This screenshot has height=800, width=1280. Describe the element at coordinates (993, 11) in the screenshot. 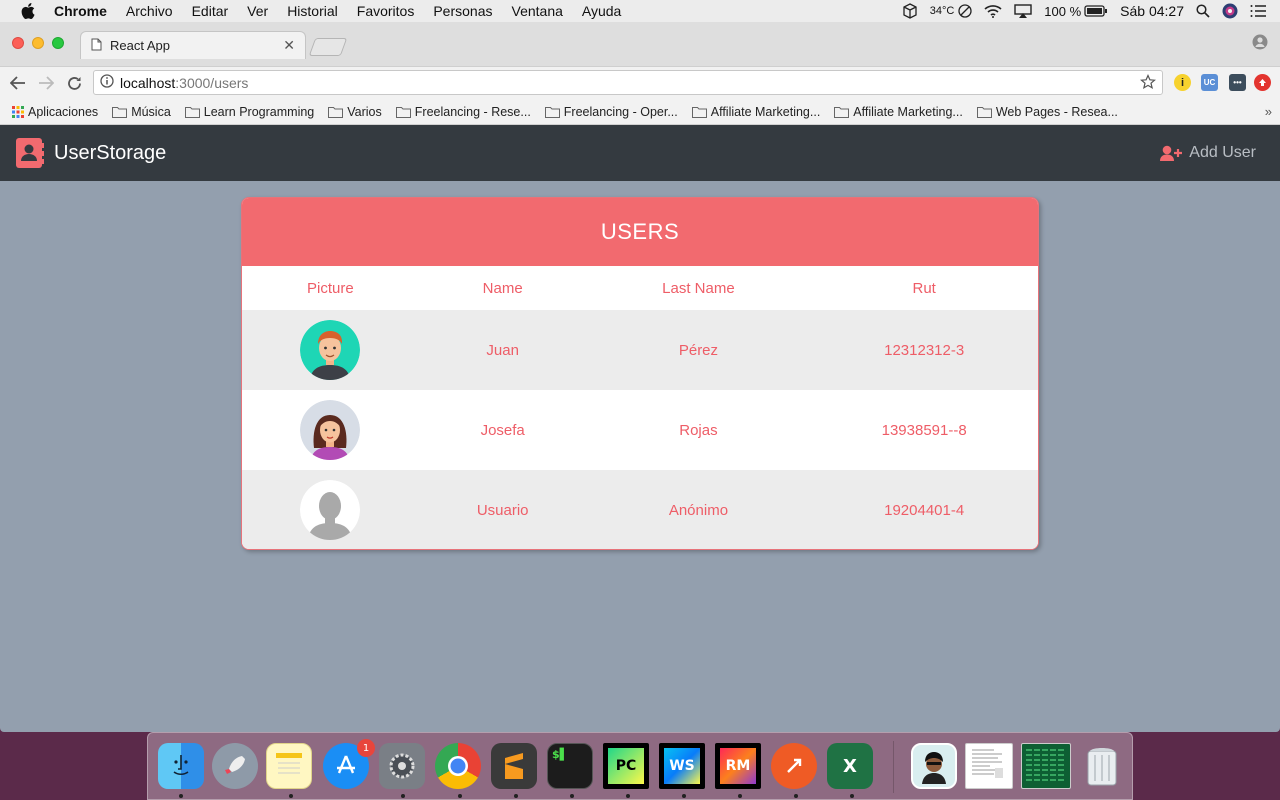

I see `wifi-icon` at that location.